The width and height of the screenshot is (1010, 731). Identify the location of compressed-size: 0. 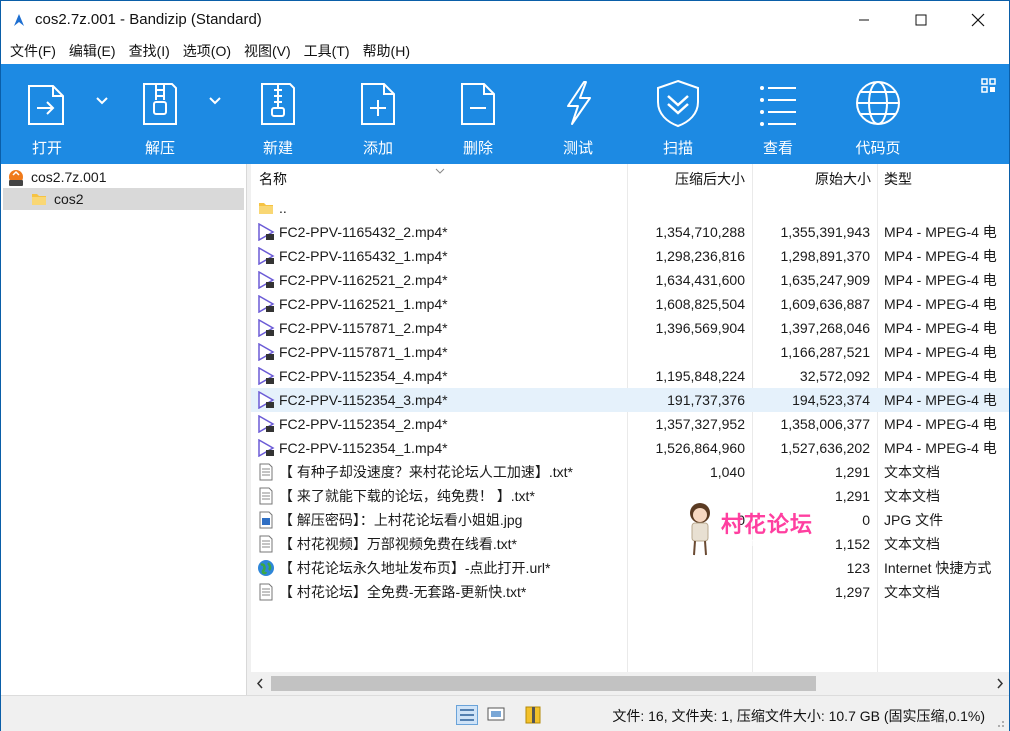
(741, 520).